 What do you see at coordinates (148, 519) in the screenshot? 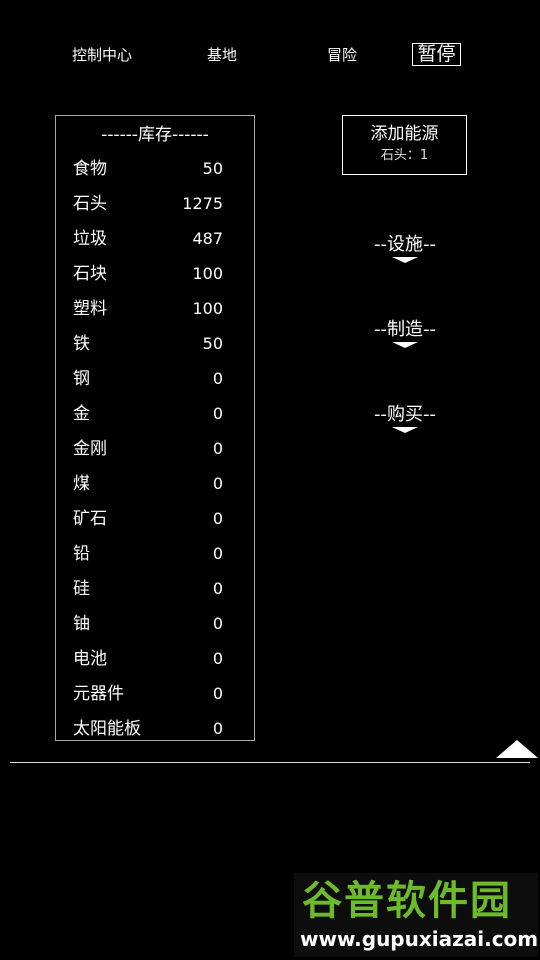
I see `inventory-row: 矿石 0` at bounding box center [148, 519].